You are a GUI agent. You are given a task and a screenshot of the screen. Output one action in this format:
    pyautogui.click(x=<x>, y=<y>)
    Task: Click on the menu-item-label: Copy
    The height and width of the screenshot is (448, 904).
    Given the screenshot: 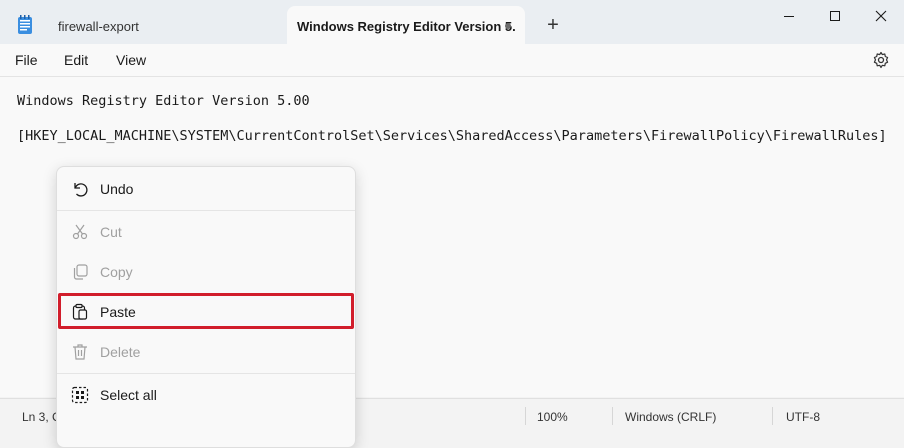 What is the action you would take?
    pyautogui.click(x=116, y=272)
    